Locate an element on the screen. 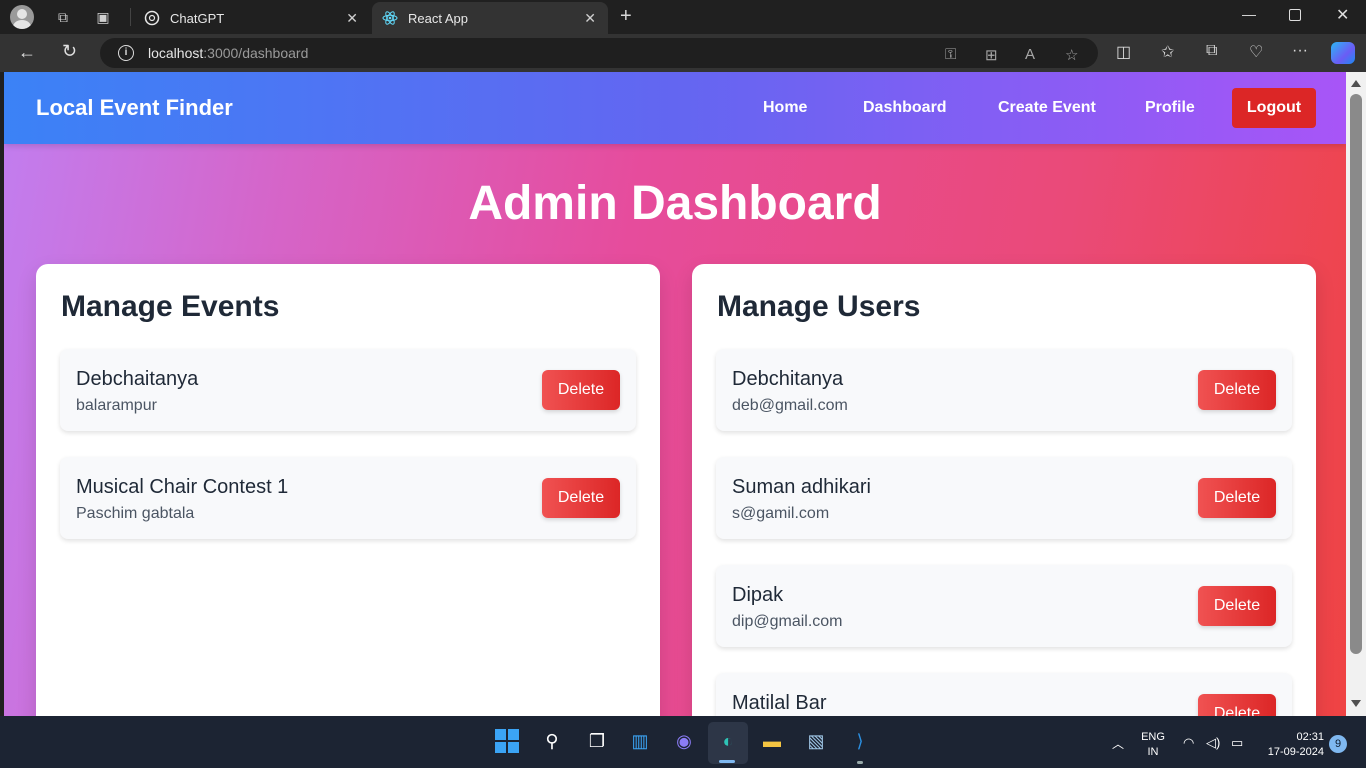  user-name: Suman adhikari is located at coordinates (801, 487).